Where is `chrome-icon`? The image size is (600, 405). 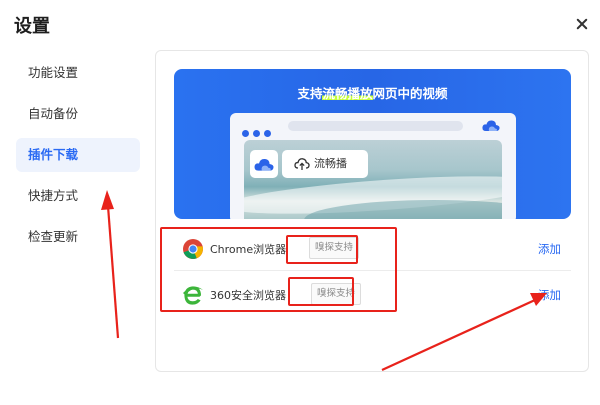
chrome-icon is located at coordinates (193, 249).